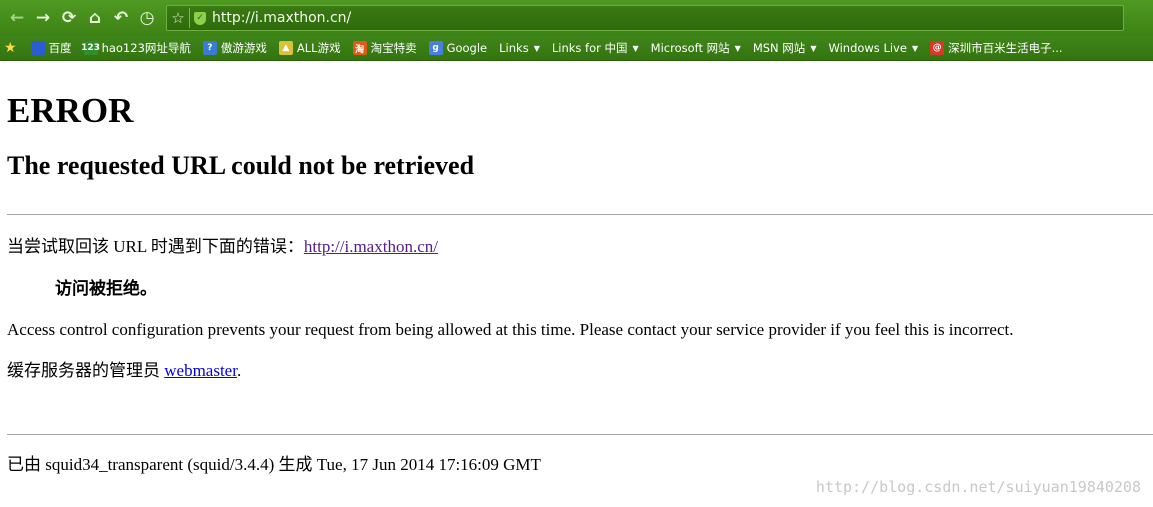 The width and height of the screenshot is (1153, 507). Describe the element at coordinates (69, 18) in the screenshot. I see `refresh-icon: ⟳` at that location.